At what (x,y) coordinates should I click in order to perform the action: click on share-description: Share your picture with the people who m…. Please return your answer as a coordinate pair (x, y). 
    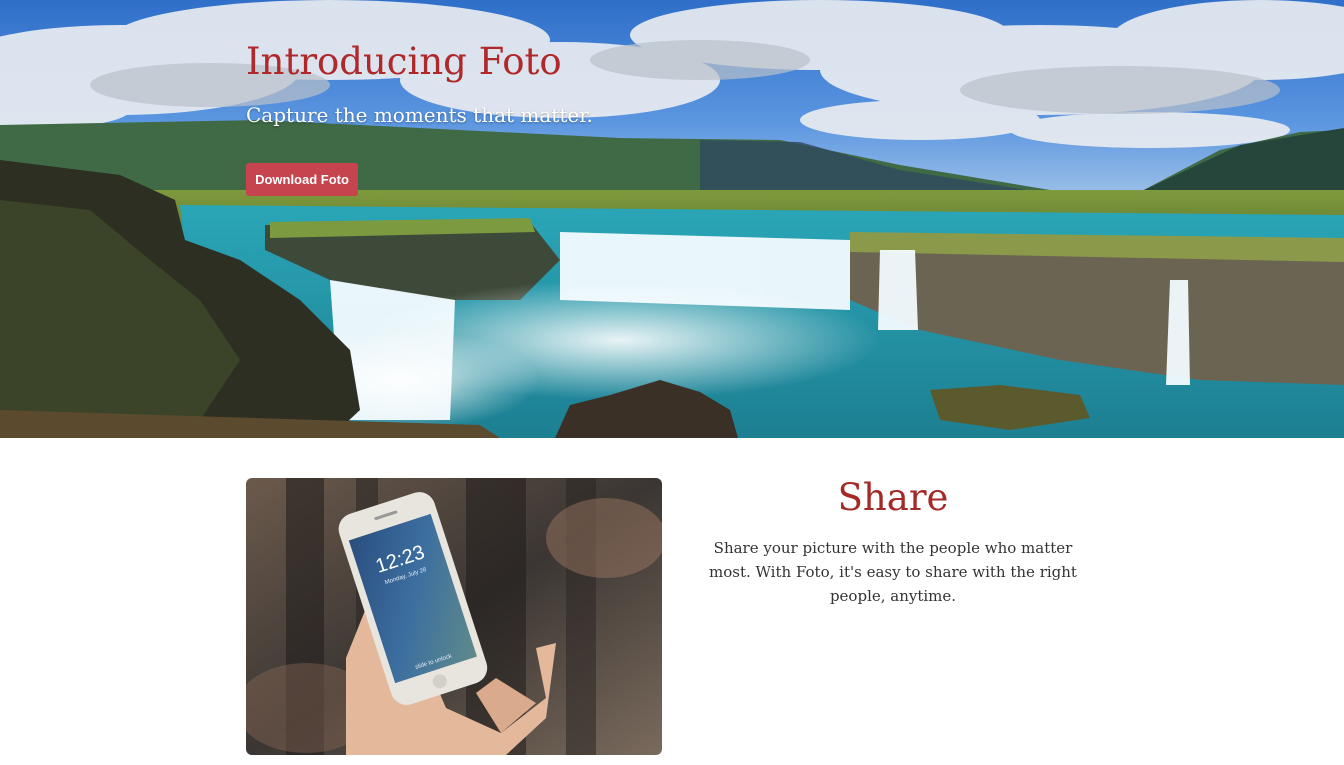
    Looking at the image, I should click on (893, 572).